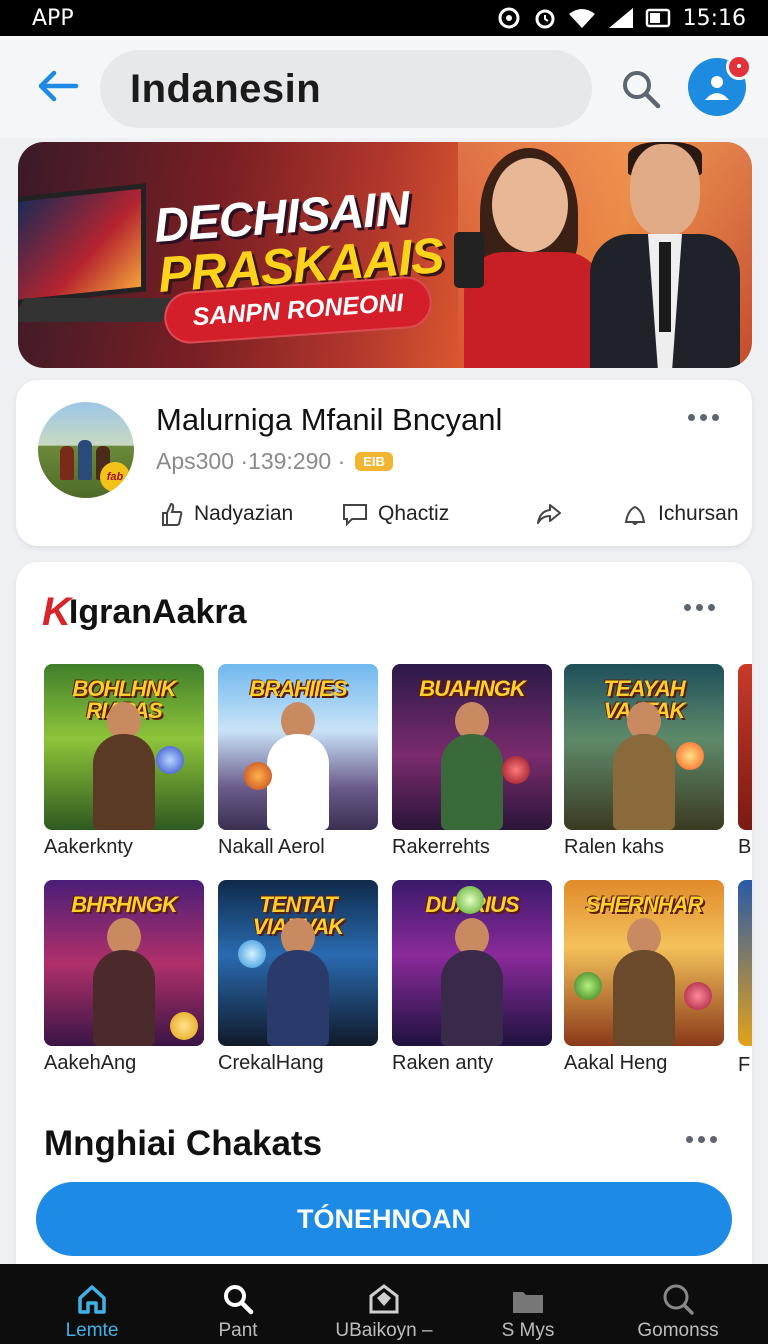 This screenshot has width=768, height=1344. I want to click on second-section-title: Mnghiai Chakats, so click(183, 1143).